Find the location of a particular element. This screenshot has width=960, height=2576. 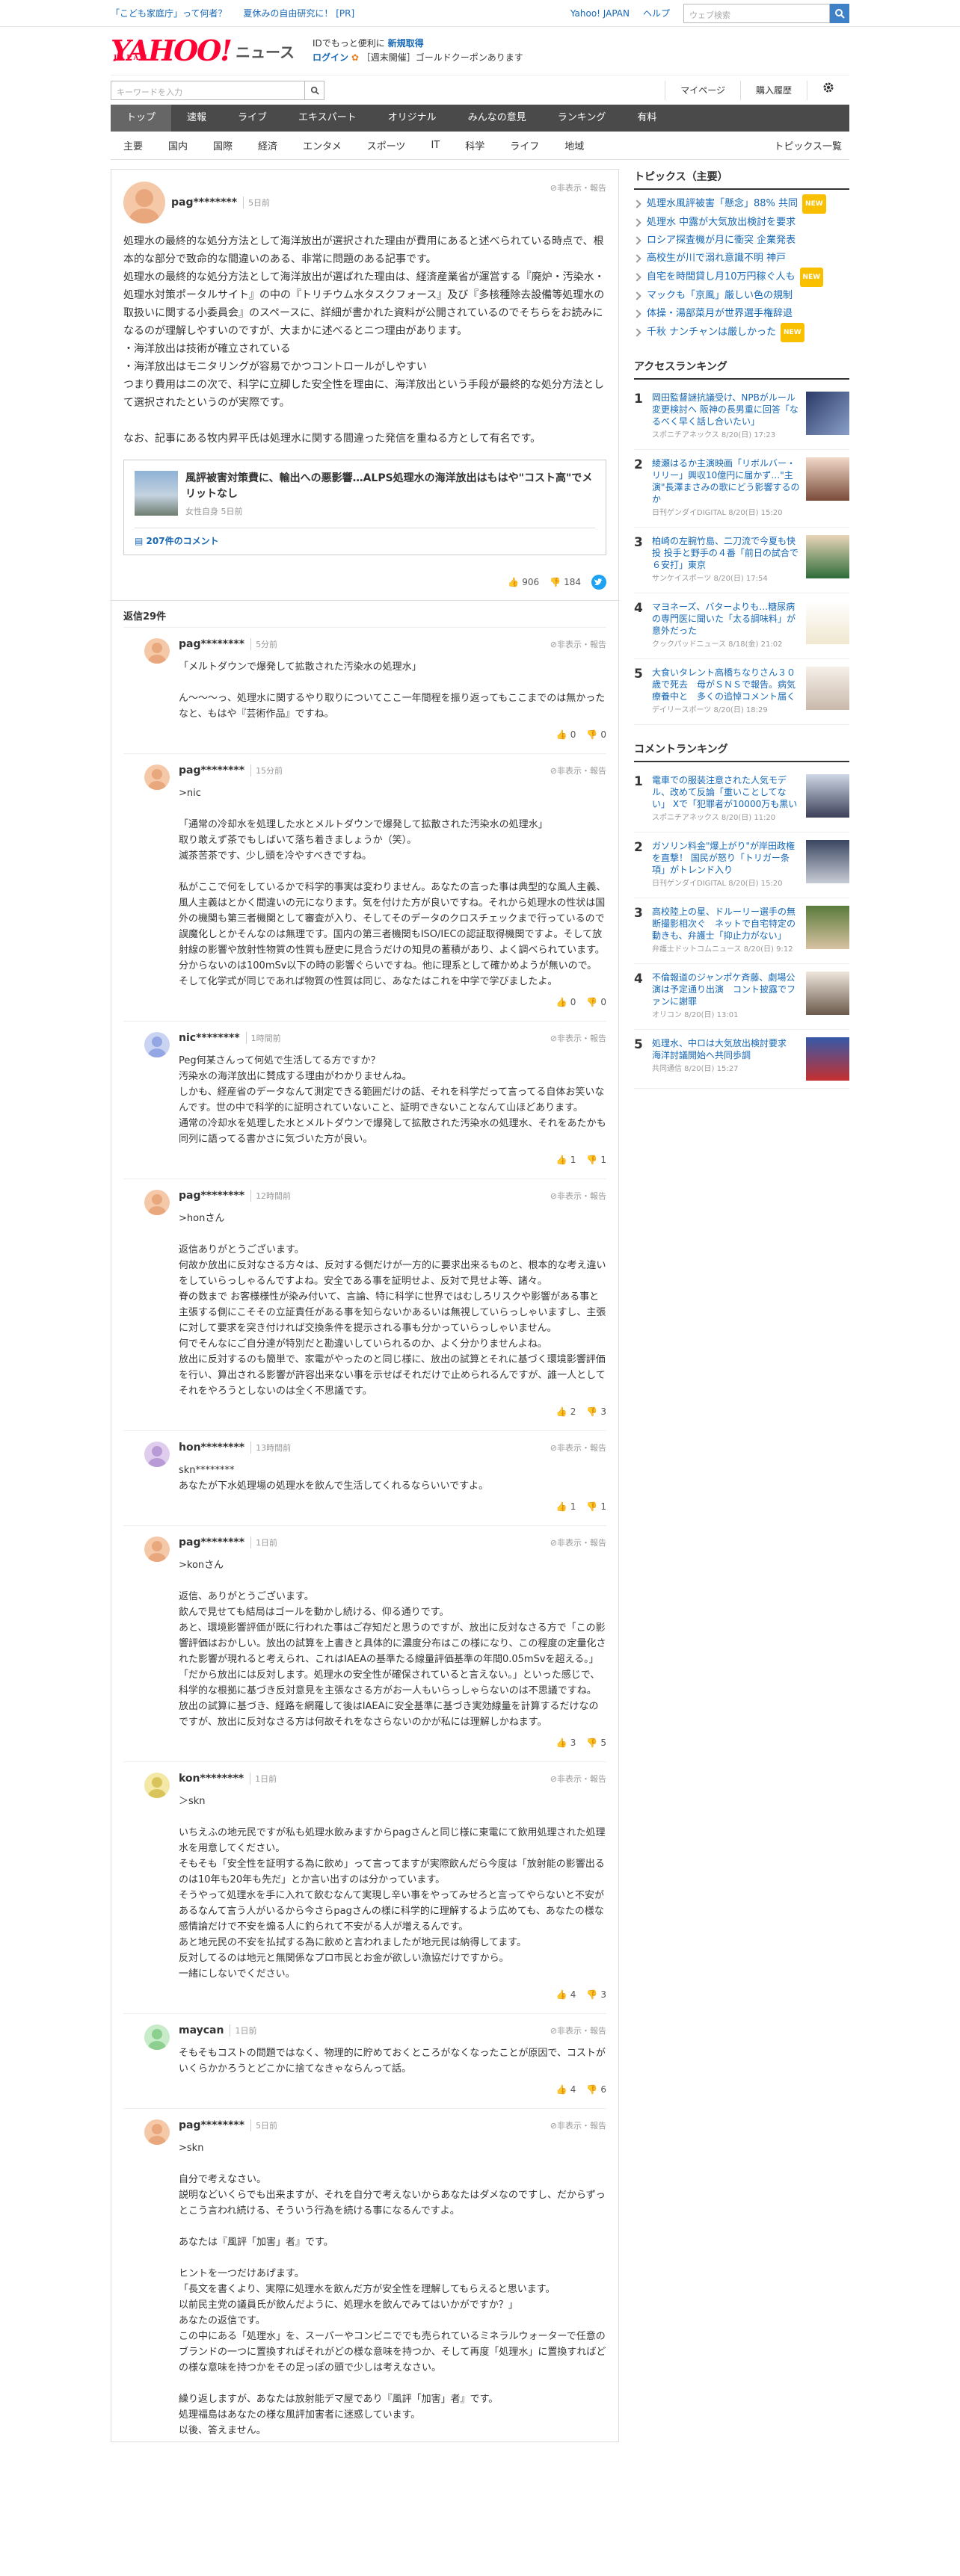

topic-item: 高校生が川で溺れ意識不明 神戸 is located at coordinates (741, 259).